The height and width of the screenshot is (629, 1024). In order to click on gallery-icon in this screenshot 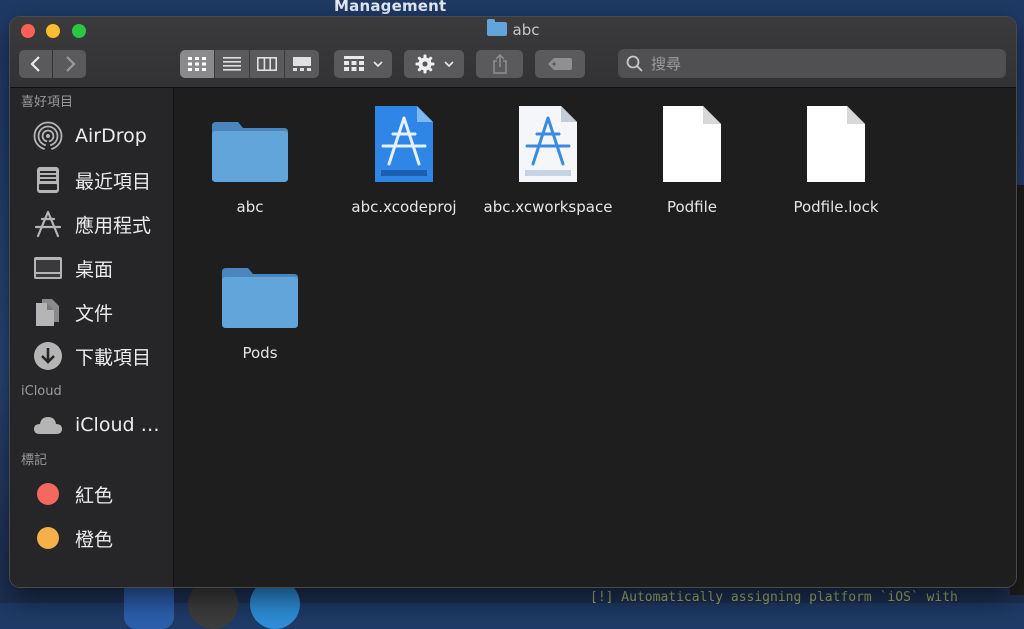, I will do `click(302, 64)`.